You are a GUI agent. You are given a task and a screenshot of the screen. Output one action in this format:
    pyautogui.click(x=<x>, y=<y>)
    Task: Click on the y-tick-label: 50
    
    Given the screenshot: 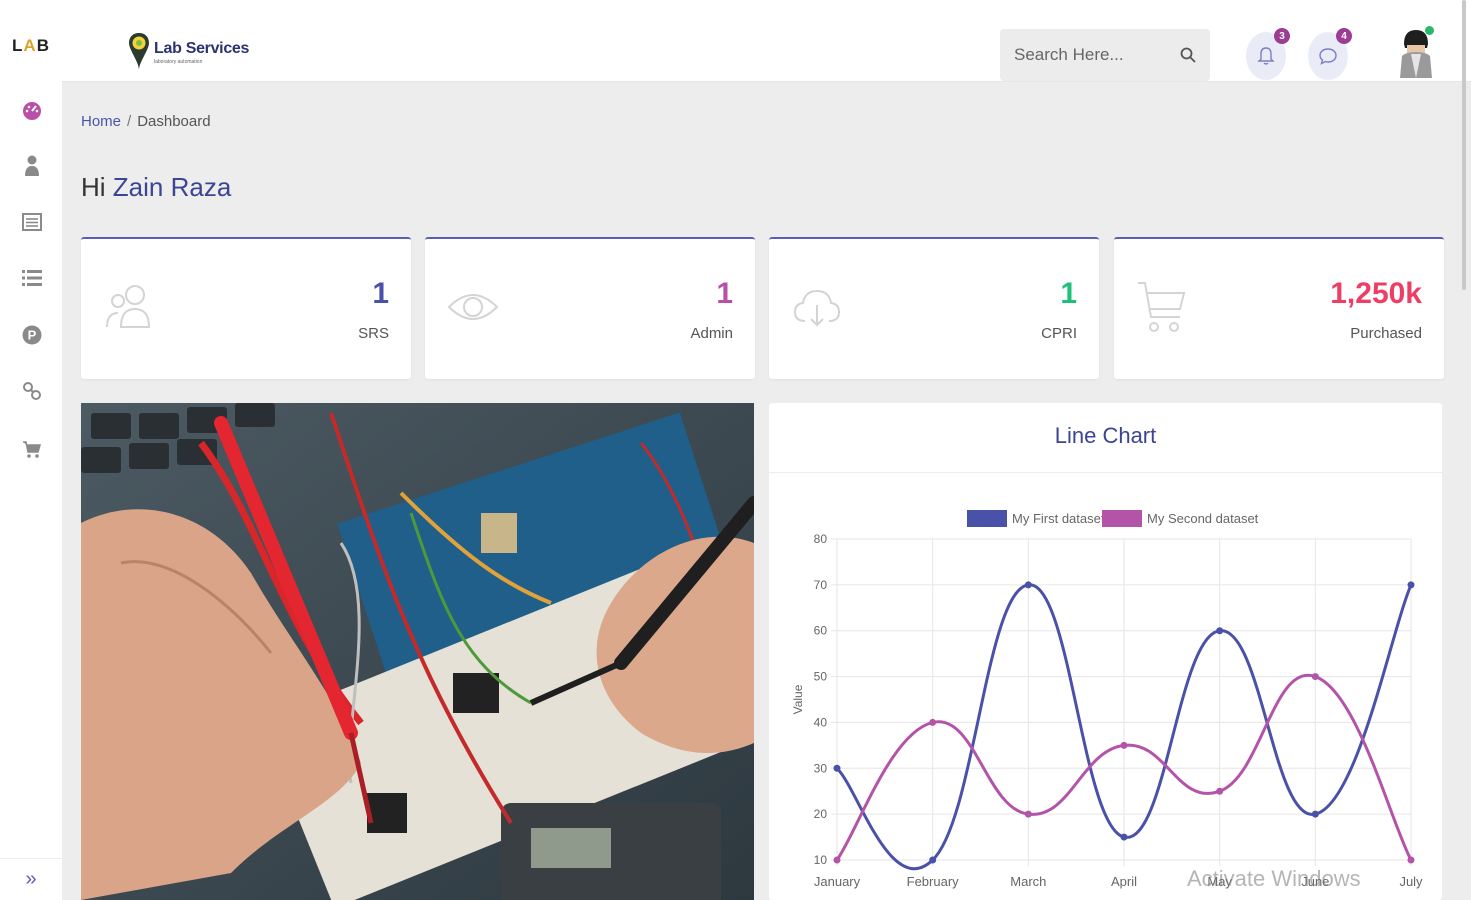 What is the action you would take?
    pyautogui.click(x=821, y=677)
    